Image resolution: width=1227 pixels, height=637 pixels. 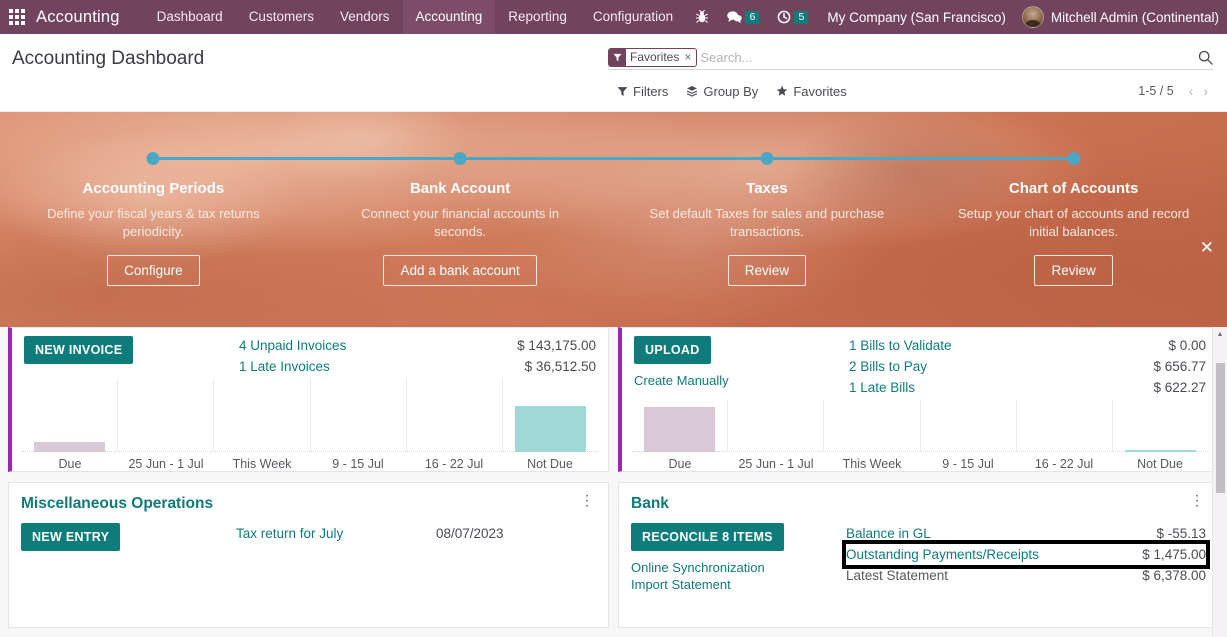 What do you see at coordinates (689, 57) in the screenshot?
I see `facet-remove-icon: ×` at bounding box center [689, 57].